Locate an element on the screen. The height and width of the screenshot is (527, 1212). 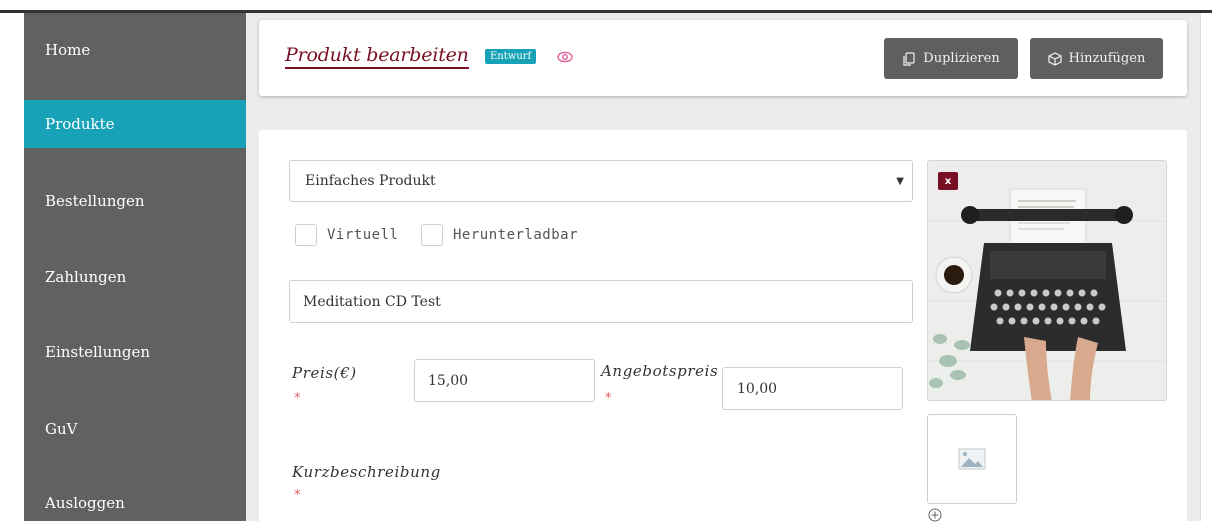
product-name-value: Meditation CD Test is located at coordinates (372, 301).